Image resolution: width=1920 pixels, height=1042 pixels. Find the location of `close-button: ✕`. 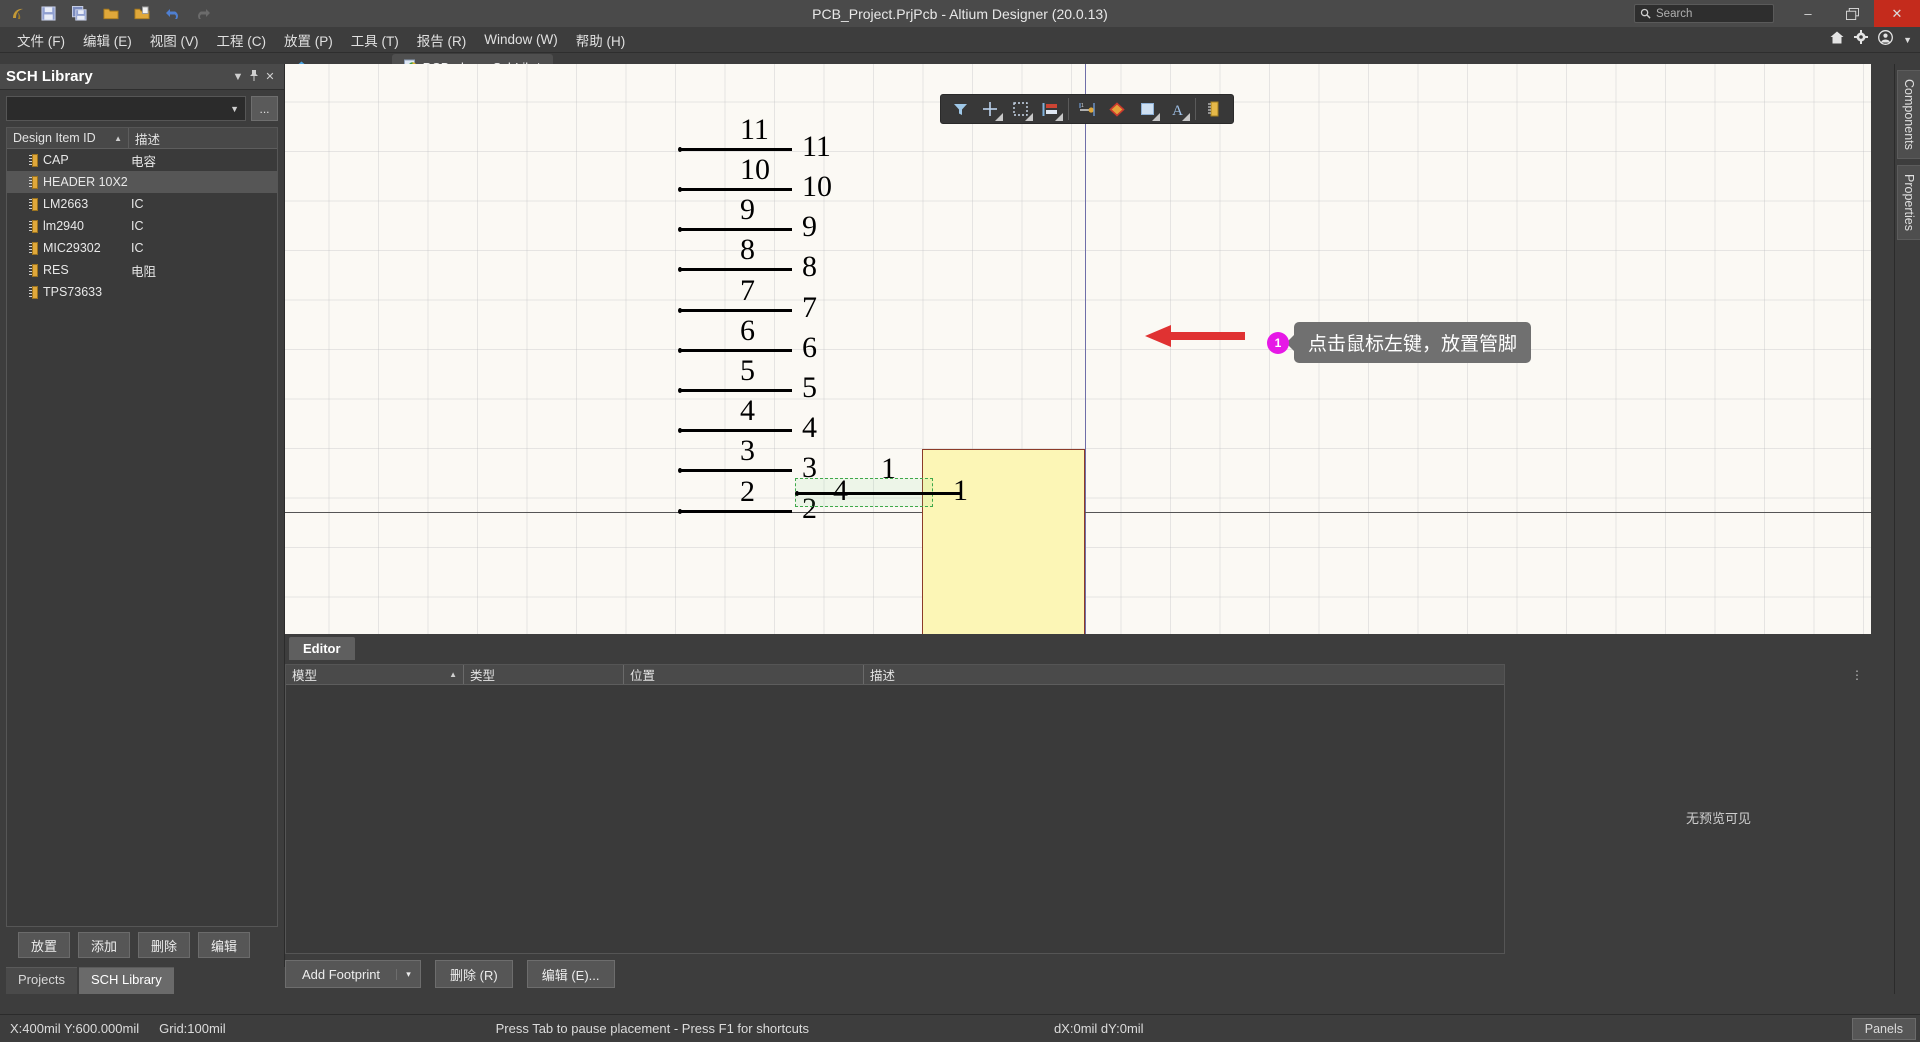

close-button: ✕ is located at coordinates (1897, 13).